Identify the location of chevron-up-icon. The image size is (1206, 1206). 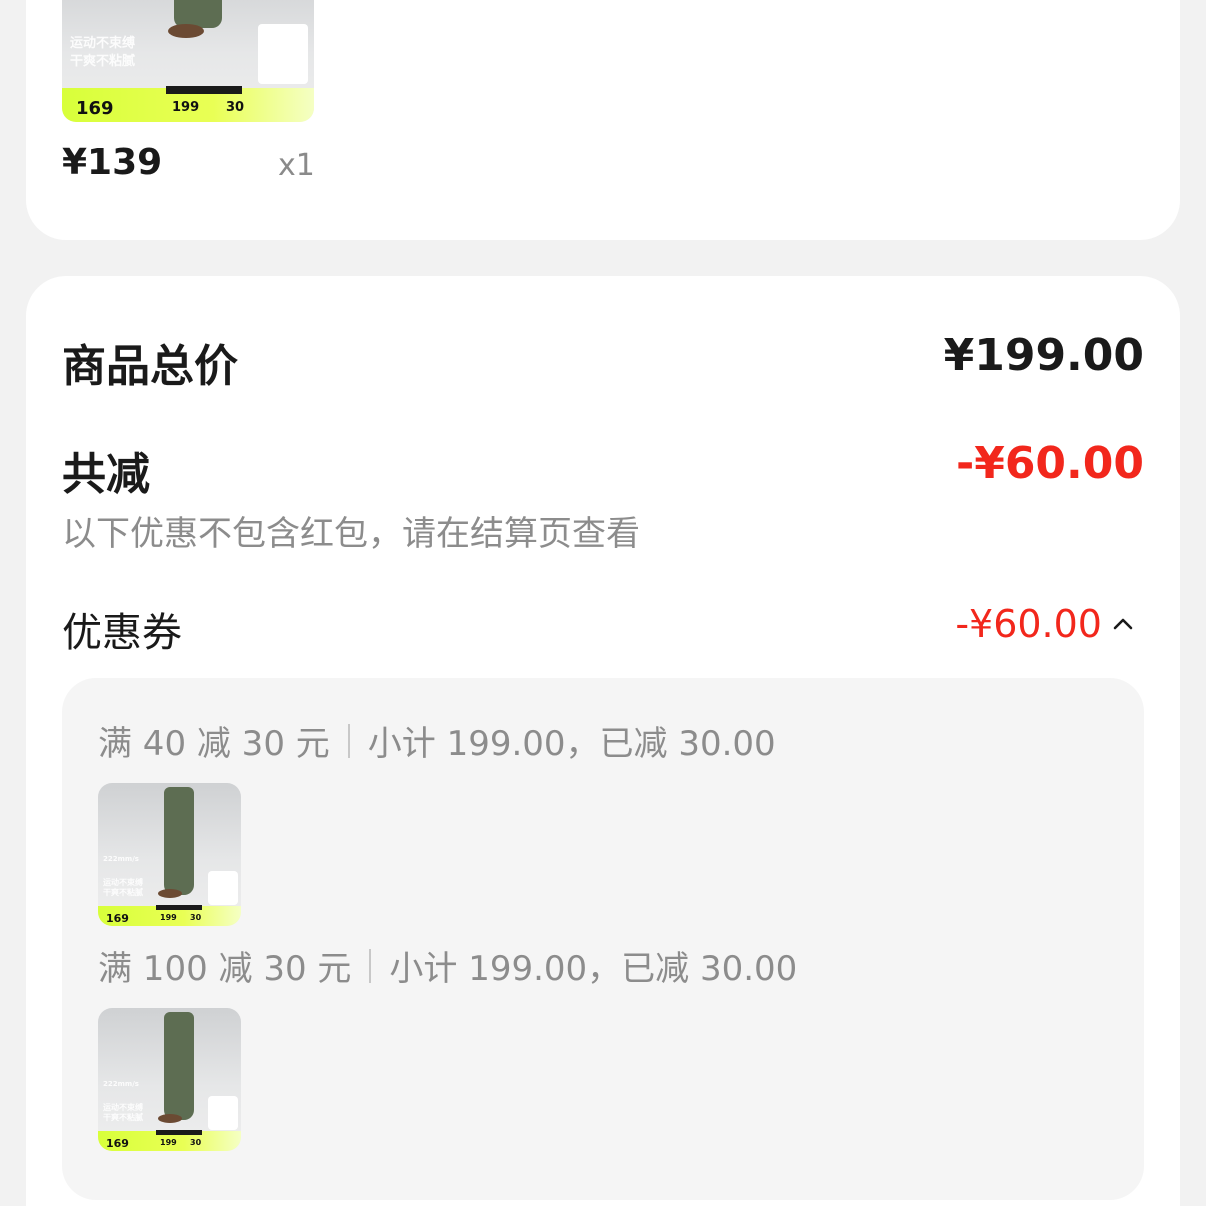
(1123, 624).